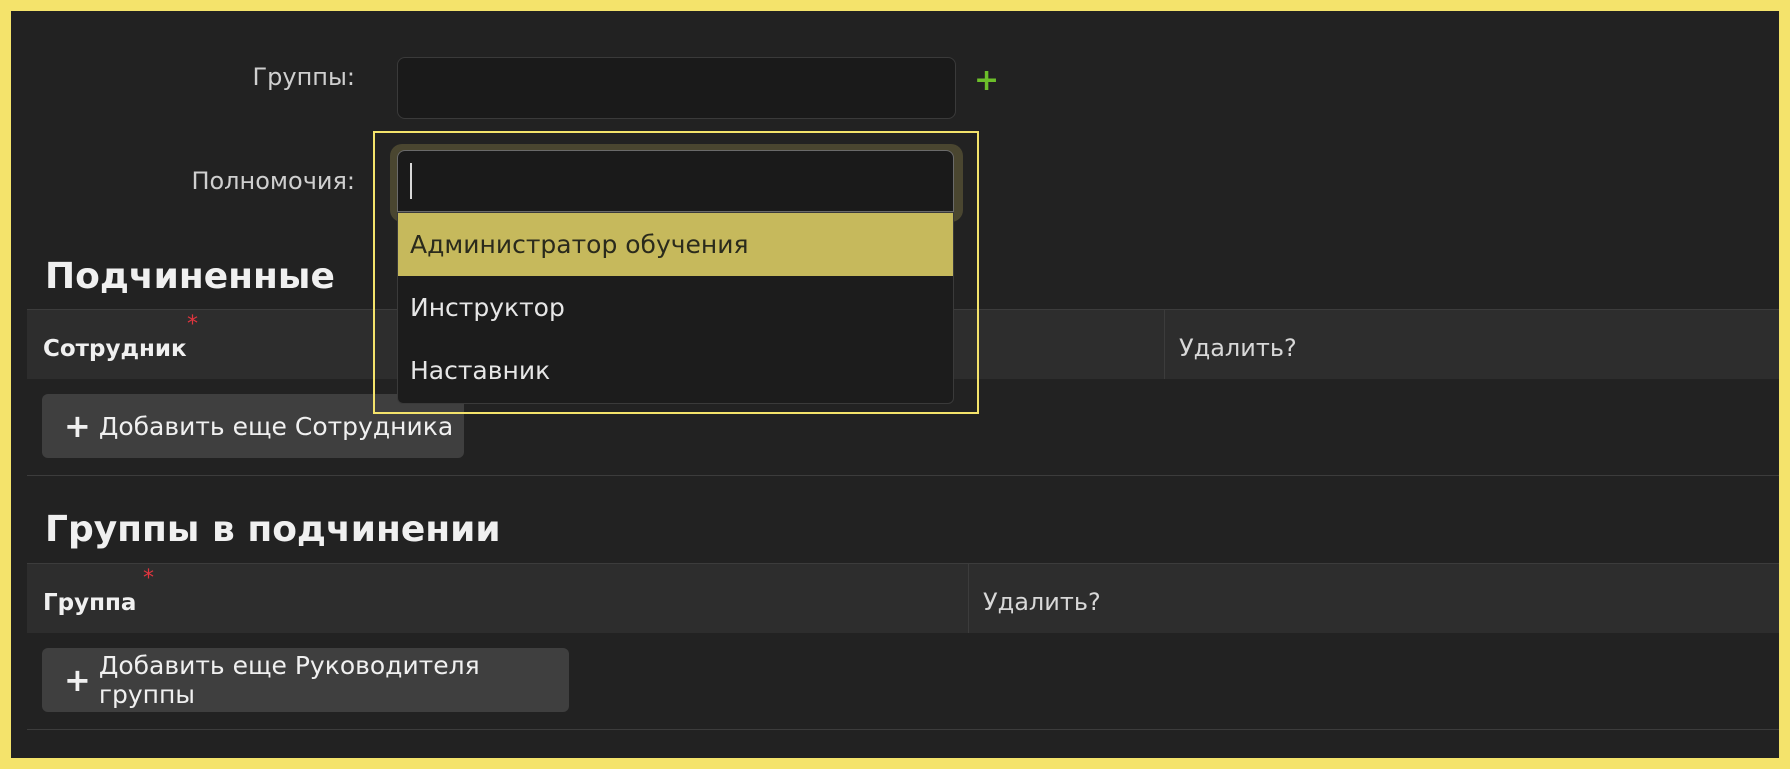 This screenshot has width=1790, height=769. I want to click on groups-label: Группы:, so click(304, 77).